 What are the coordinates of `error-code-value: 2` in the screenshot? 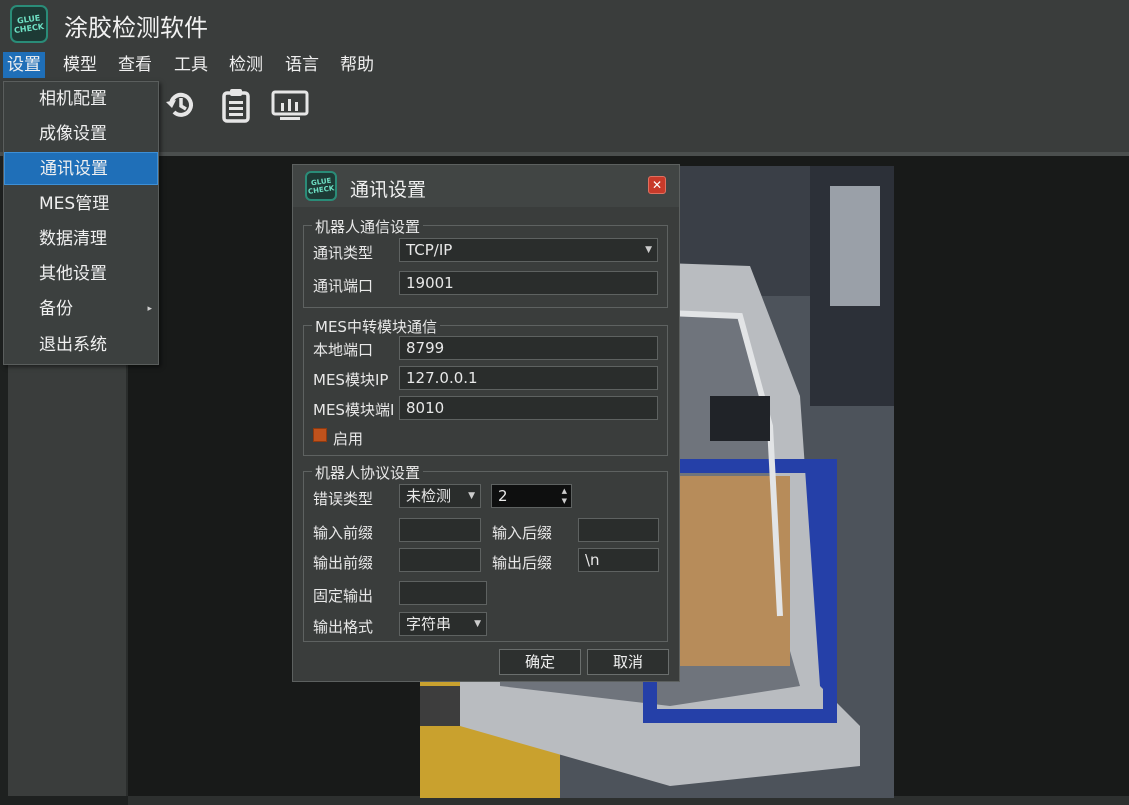 It's located at (503, 496).